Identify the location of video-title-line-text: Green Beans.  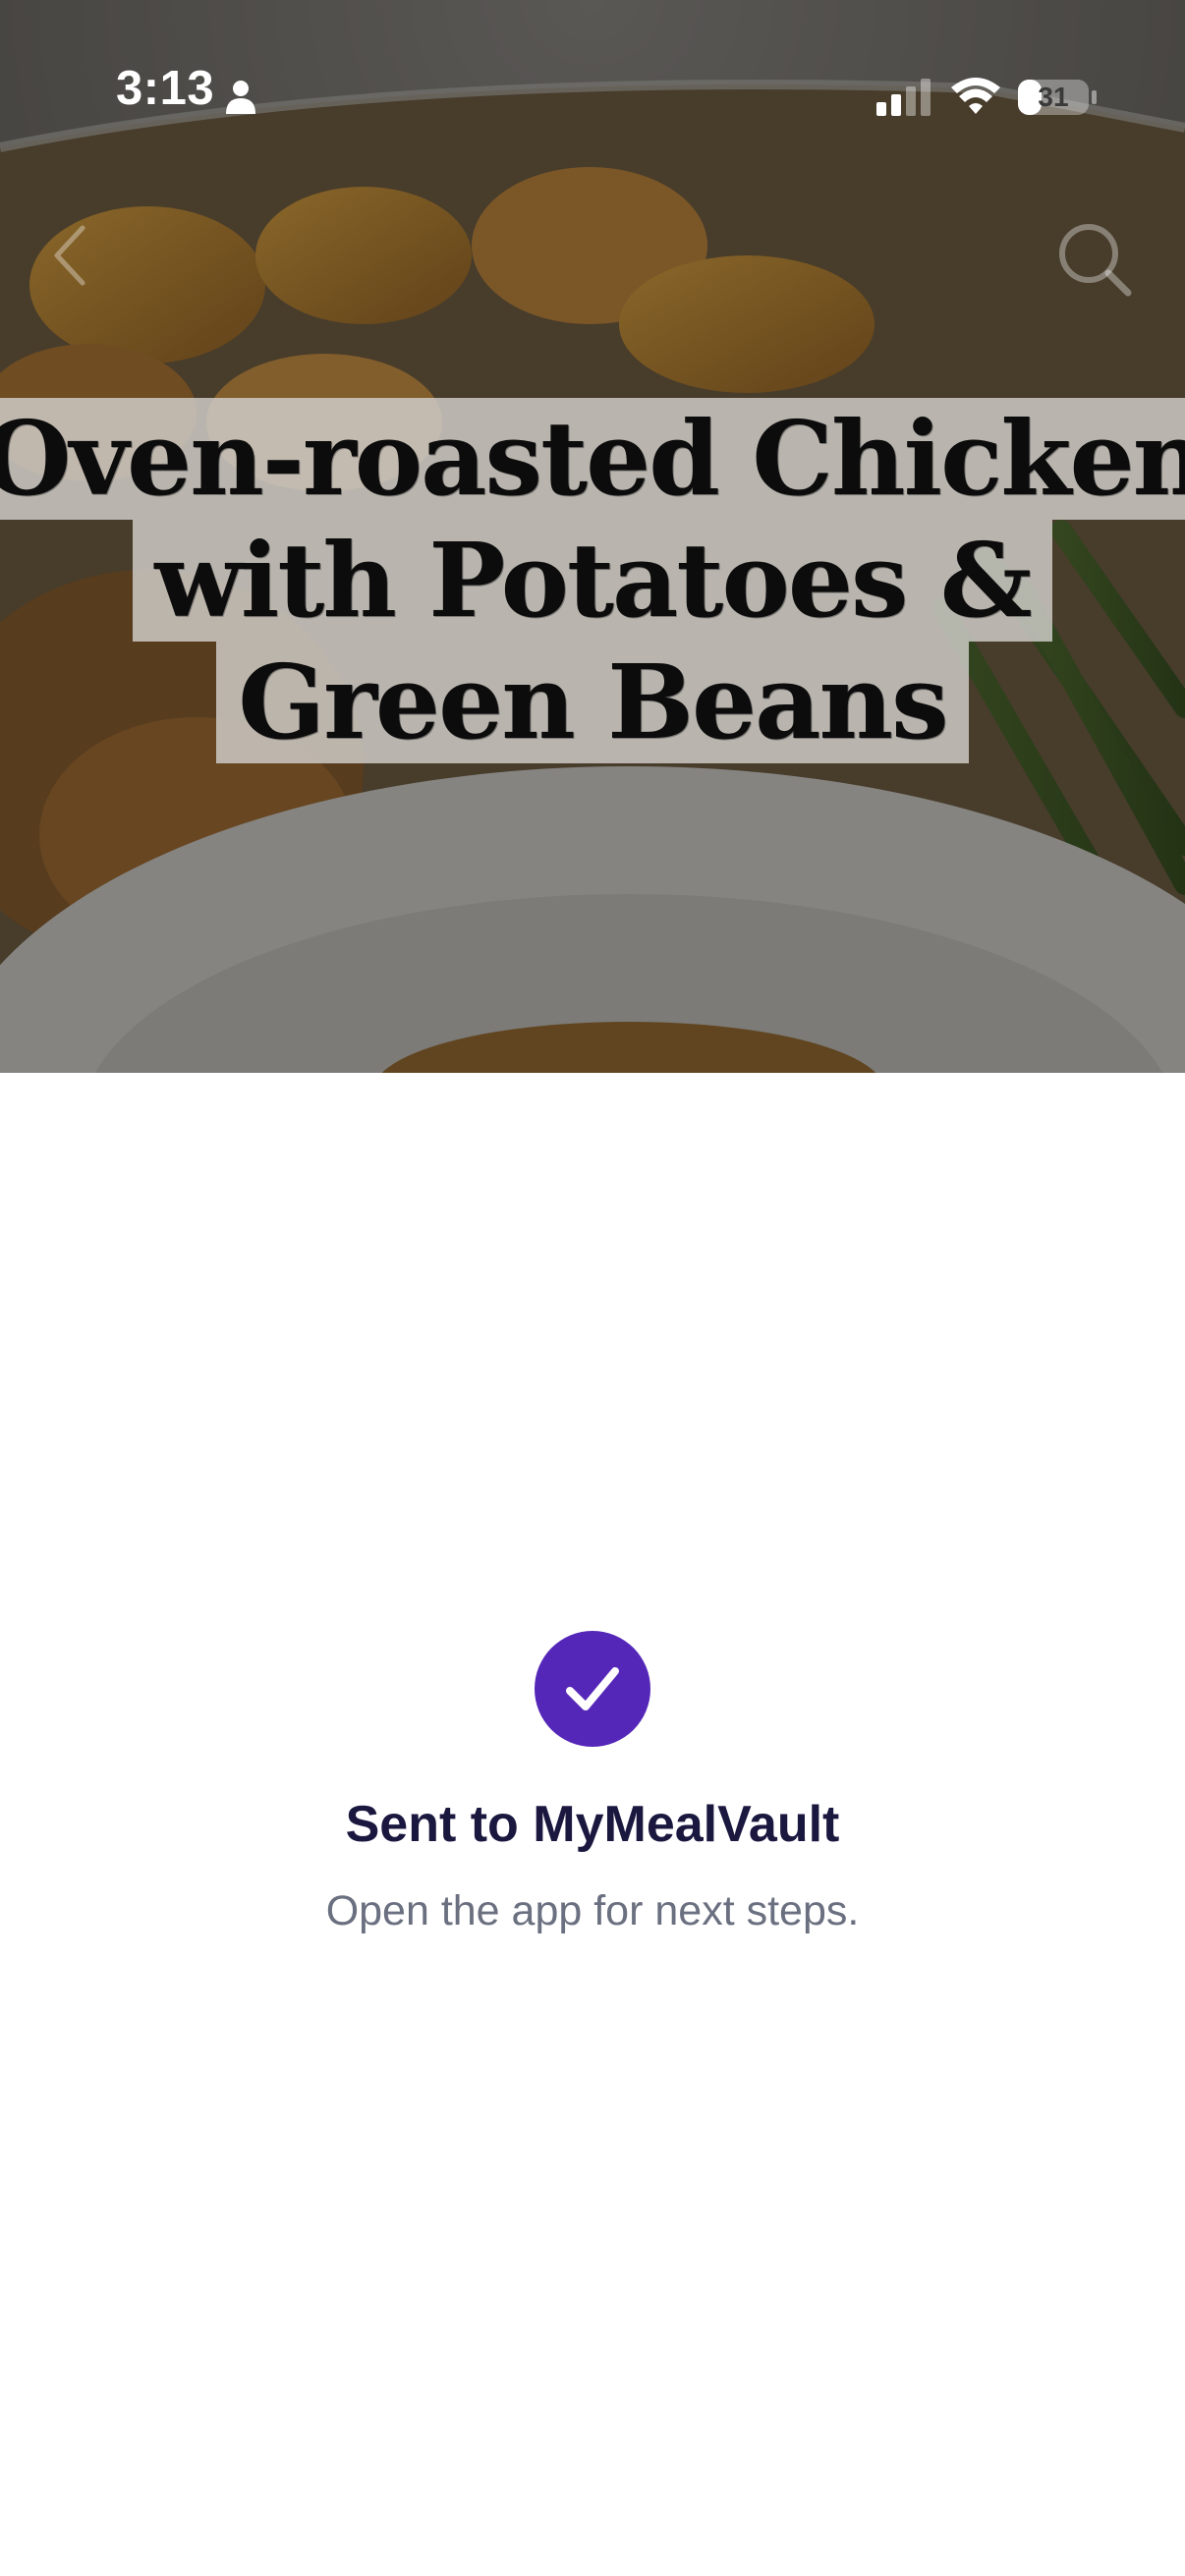
(592, 702).